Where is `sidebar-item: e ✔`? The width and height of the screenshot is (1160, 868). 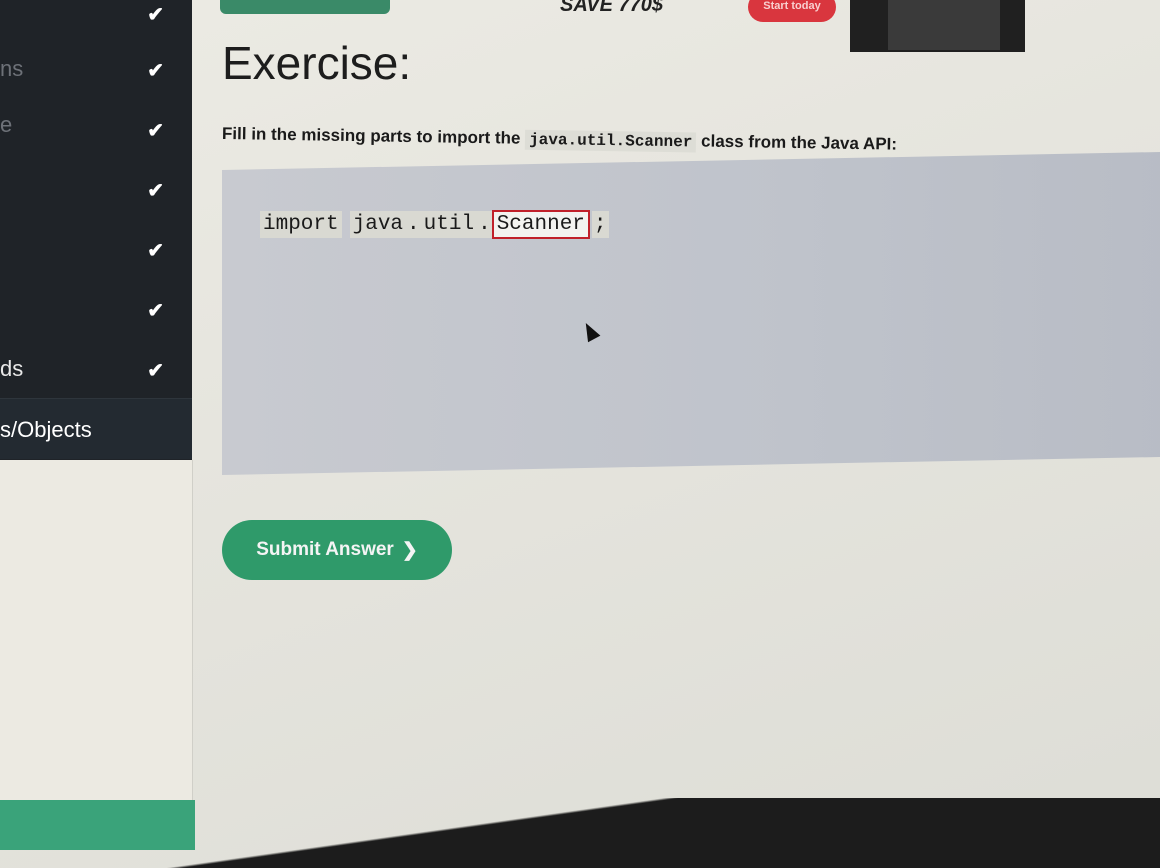 sidebar-item: e ✔ is located at coordinates (96, 130).